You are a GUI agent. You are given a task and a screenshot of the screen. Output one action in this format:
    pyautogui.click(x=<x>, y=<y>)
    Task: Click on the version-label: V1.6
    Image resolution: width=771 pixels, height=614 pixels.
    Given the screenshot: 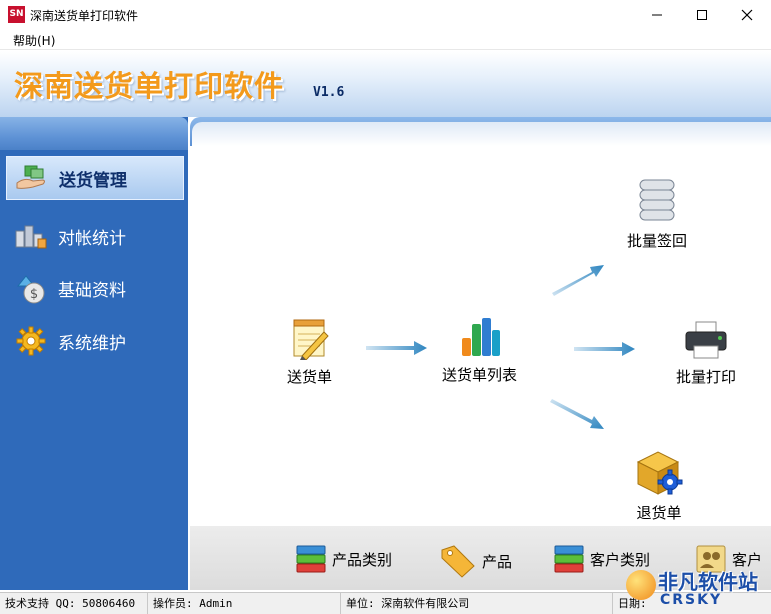 What is the action you would take?
    pyautogui.click(x=329, y=92)
    